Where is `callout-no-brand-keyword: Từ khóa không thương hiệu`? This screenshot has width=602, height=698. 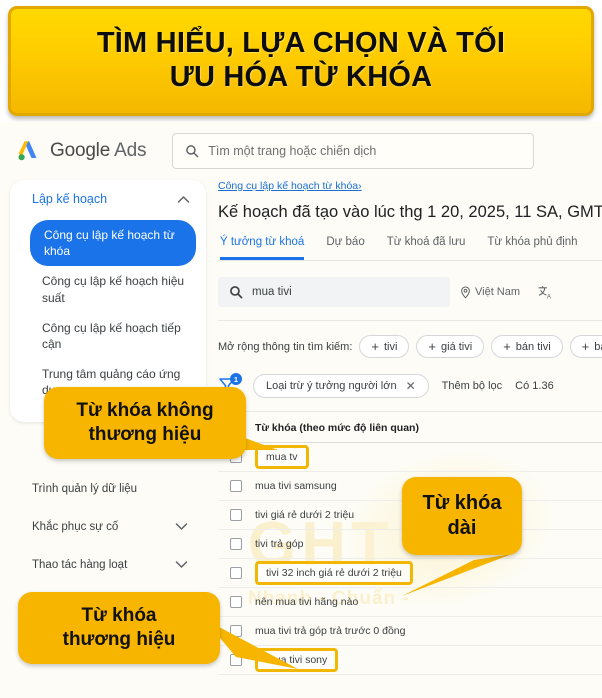
callout-no-brand-keyword: Từ khóa không thương hiệu is located at coordinates (145, 423).